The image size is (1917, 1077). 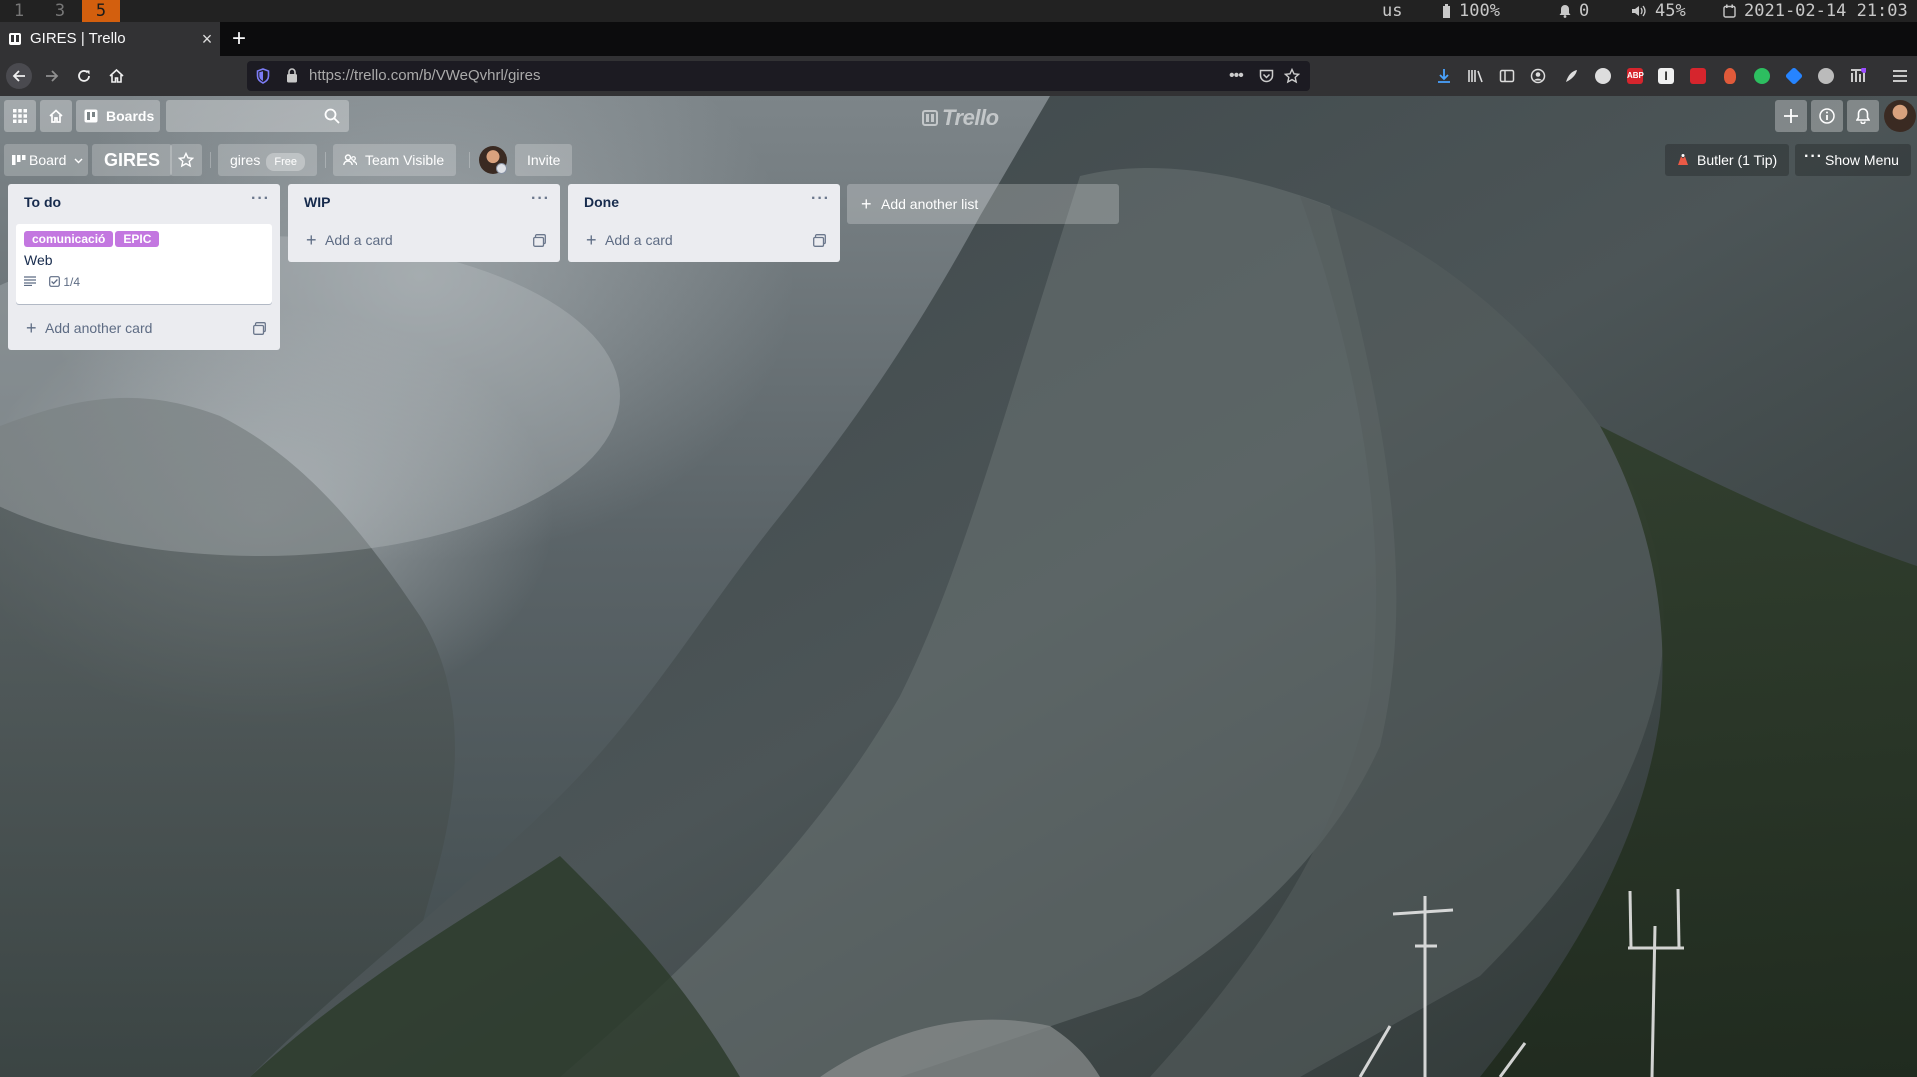 What do you see at coordinates (601, 202) in the screenshot?
I see `list-title: Done` at bounding box center [601, 202].